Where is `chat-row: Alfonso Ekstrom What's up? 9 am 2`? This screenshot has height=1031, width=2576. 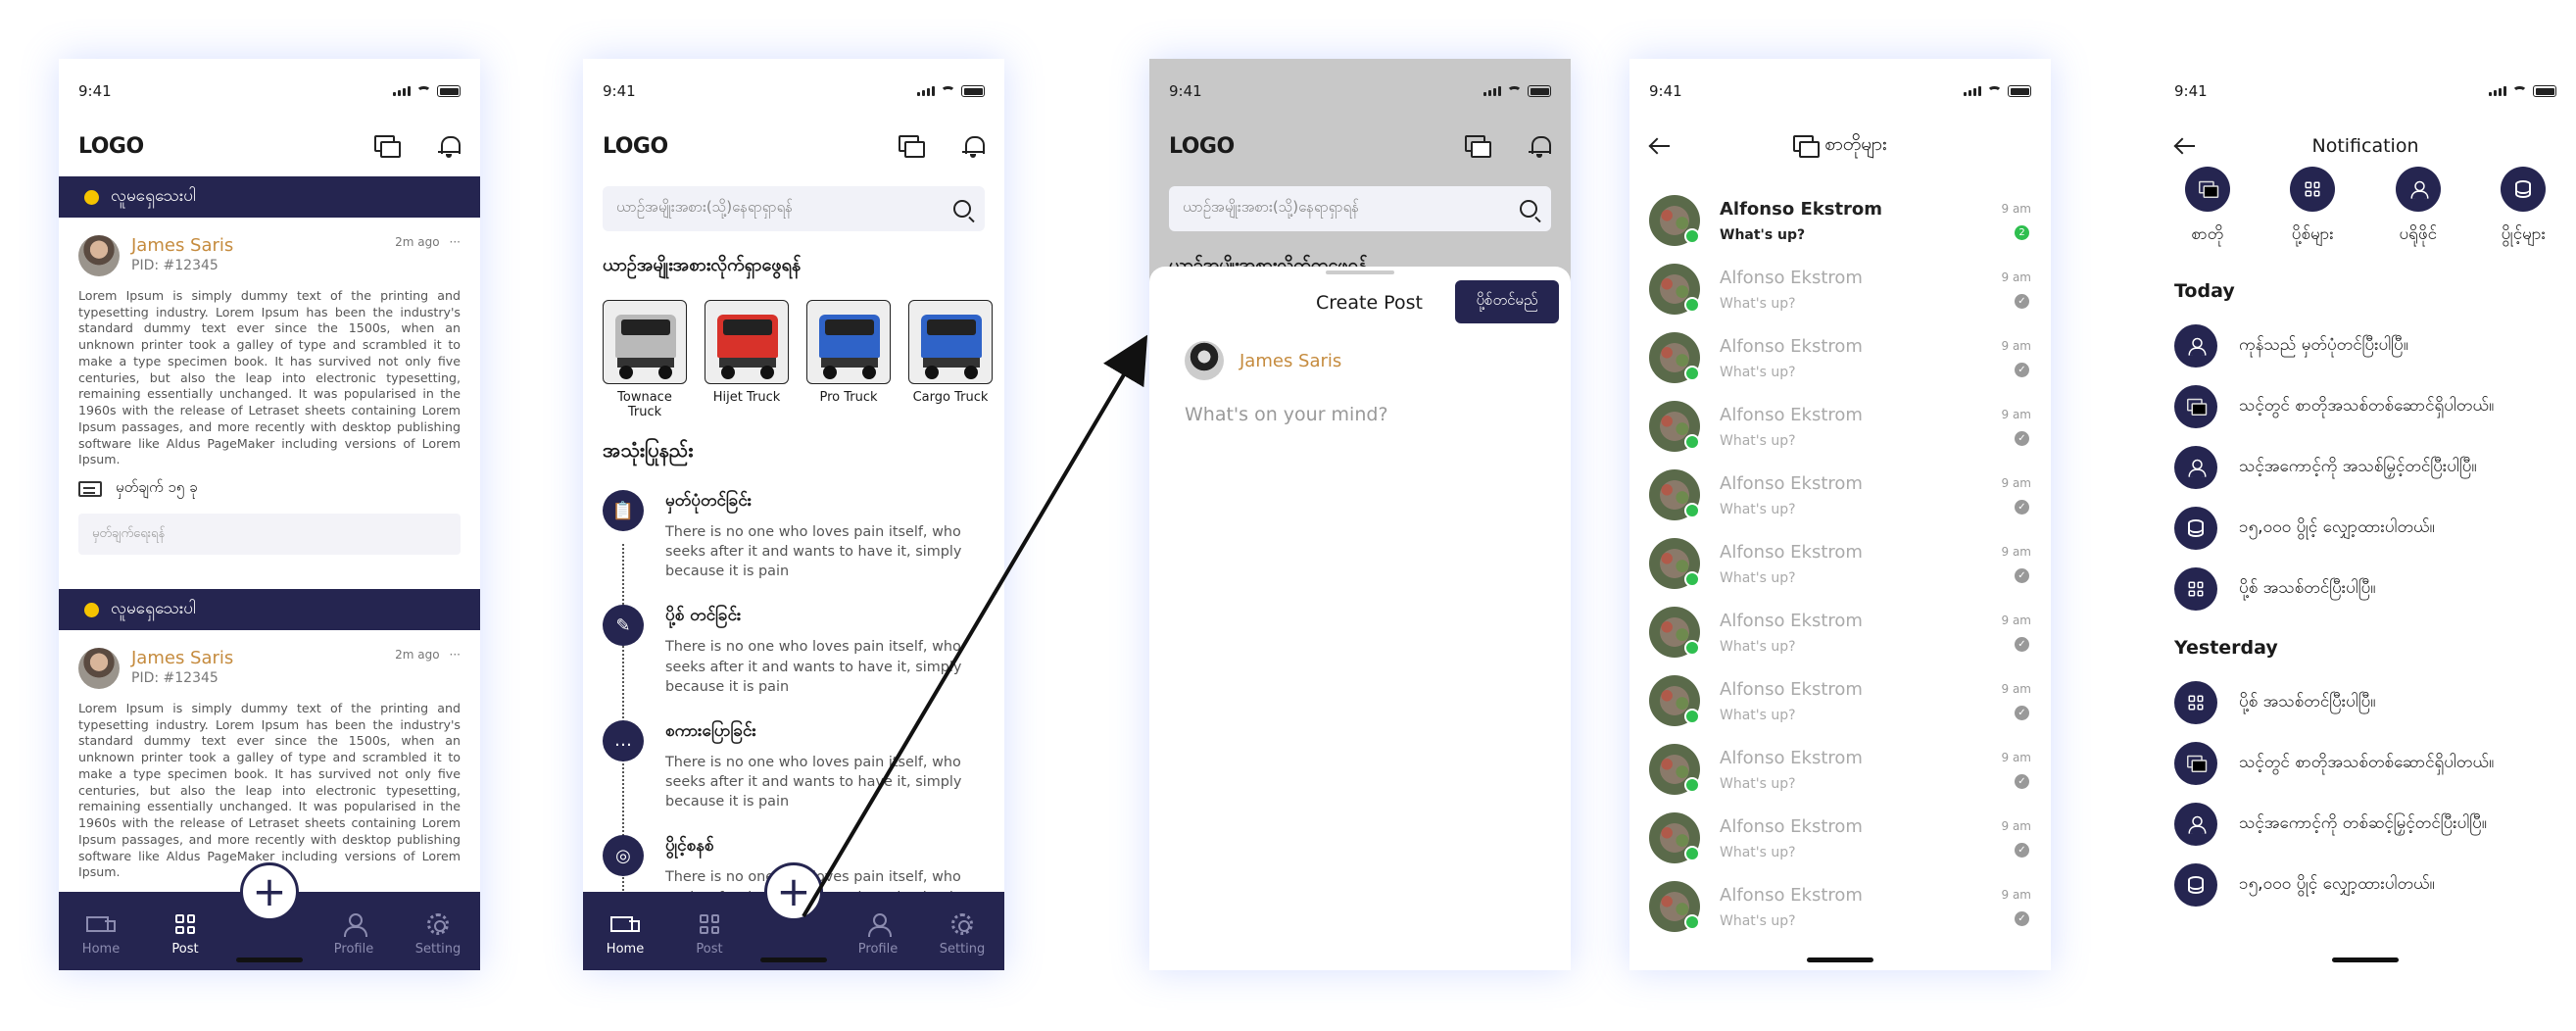
chat-row: Alfonso Ekstrom What's up? 9 am 2 is located at coordinates (1840, 221).